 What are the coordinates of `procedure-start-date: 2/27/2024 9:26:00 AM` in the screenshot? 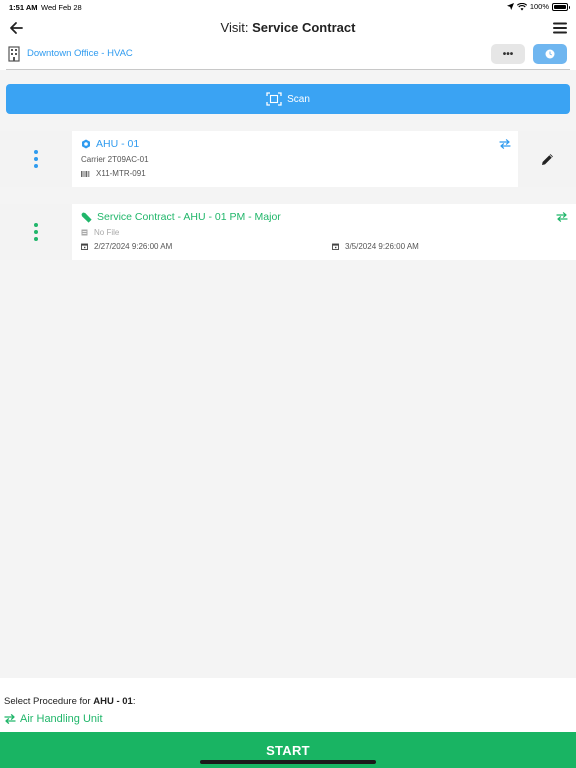 It's located at (126, 246).